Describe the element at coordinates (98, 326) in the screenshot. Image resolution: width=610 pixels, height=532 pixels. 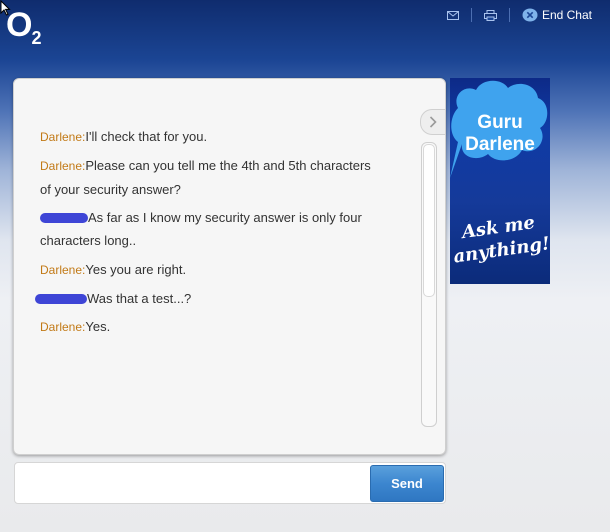
I see `message-text: Yes.` at that location.